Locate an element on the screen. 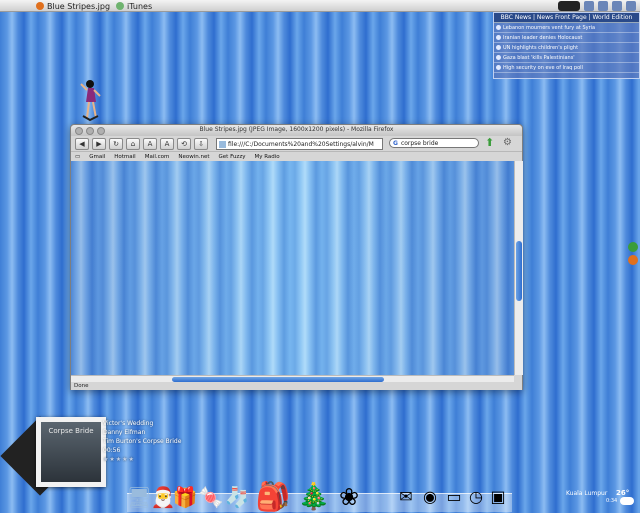  taskbar: Blue Stripes.jpg iTunes is located at coordinates (320, 6).